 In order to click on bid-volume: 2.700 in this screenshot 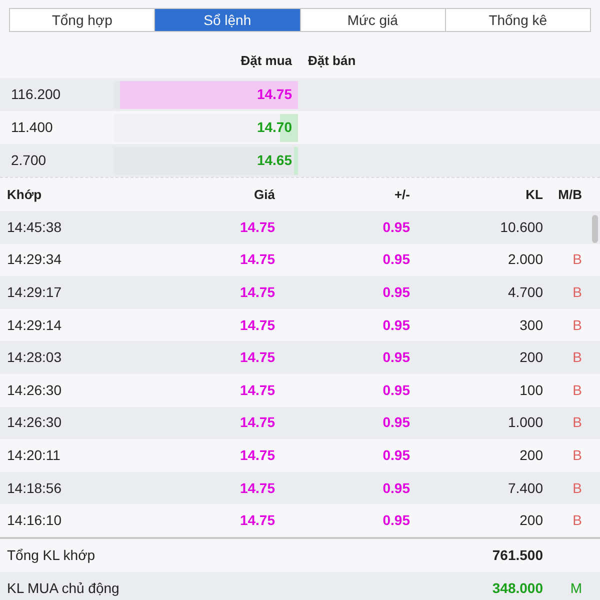, I will do `click(29, 160)`.